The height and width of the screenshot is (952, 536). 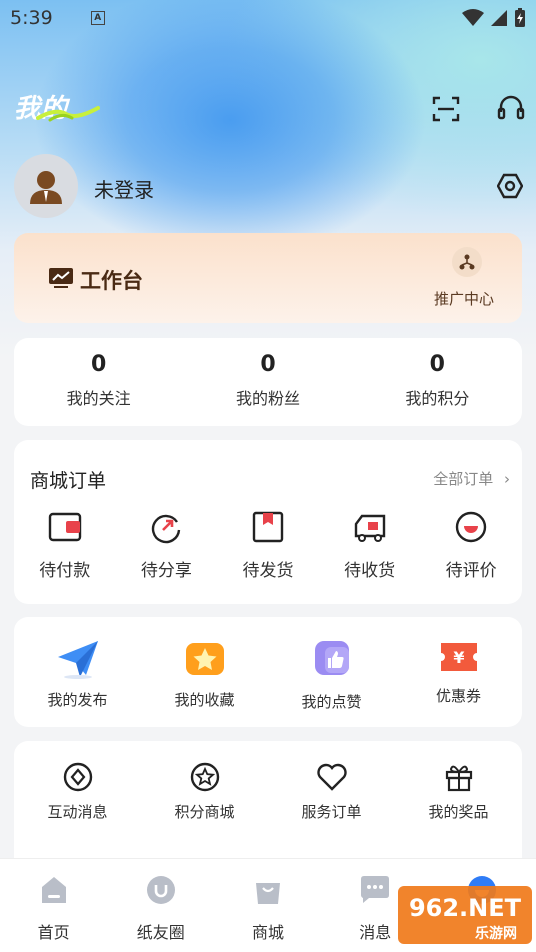 What do you see at coordinates (53, 932) in the screenshot?
I see `tab-label: 首页` at bounding box center [53, 932].